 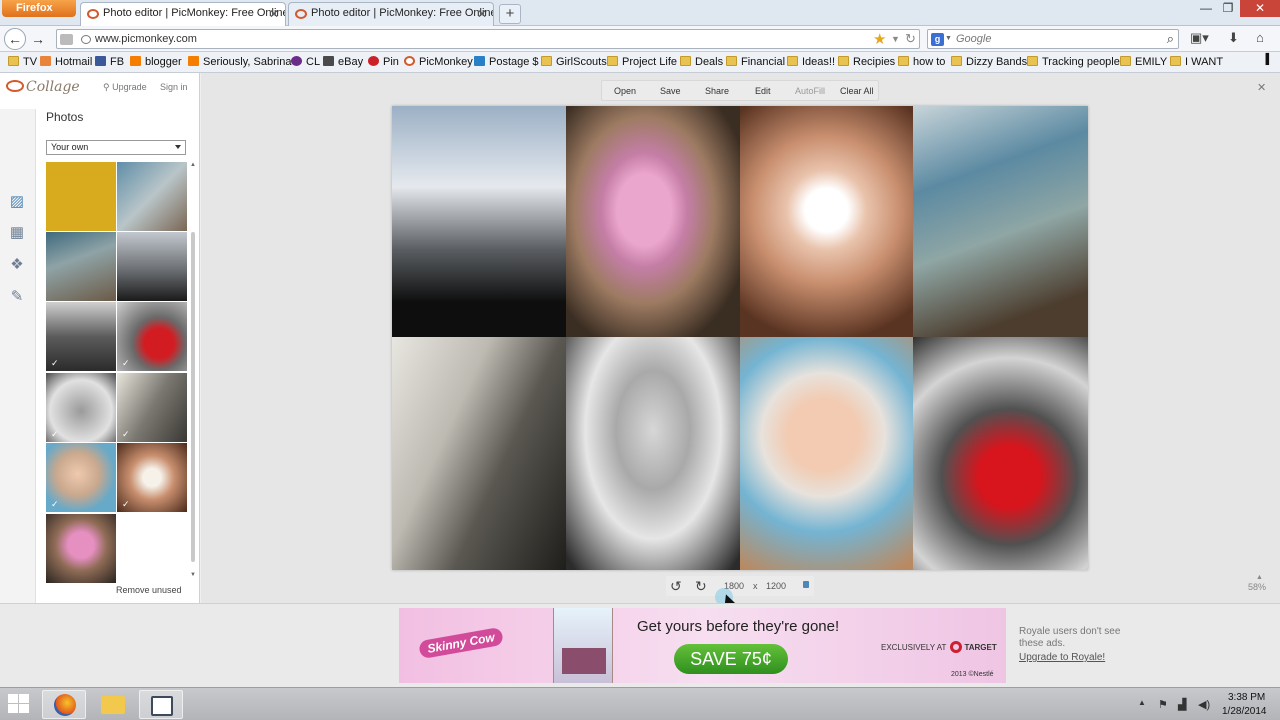 I want to click on upgrade-to-royale-link: Upgrade to Royale!, so click(x=1062, y=657).